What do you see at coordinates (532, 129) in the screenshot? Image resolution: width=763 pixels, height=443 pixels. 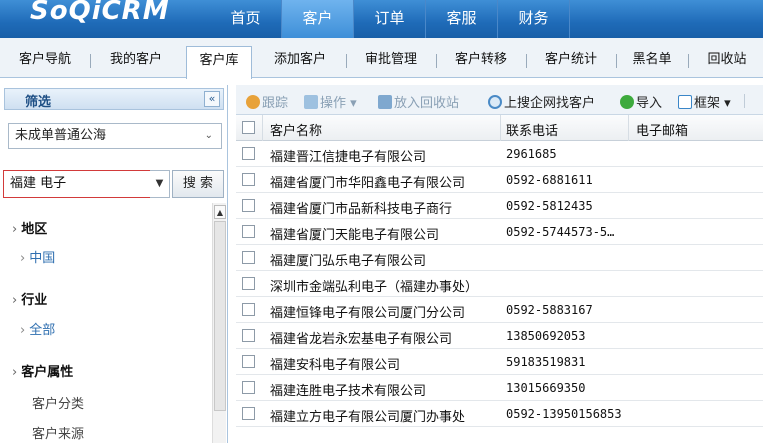 I see `header-phone: 联系电话` at bounding box center [532, 129].